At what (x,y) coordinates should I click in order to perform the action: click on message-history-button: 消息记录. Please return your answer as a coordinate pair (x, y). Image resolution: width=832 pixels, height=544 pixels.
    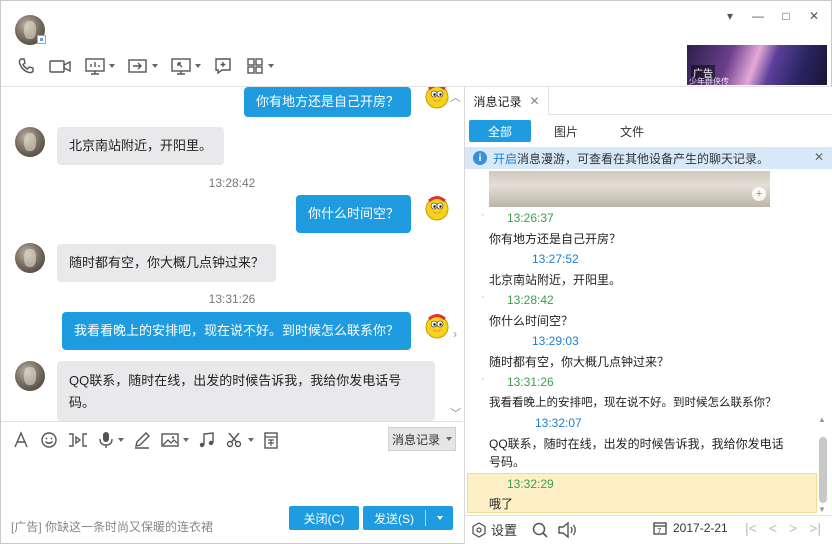
    Looking at the image, I should click on (422, 439).